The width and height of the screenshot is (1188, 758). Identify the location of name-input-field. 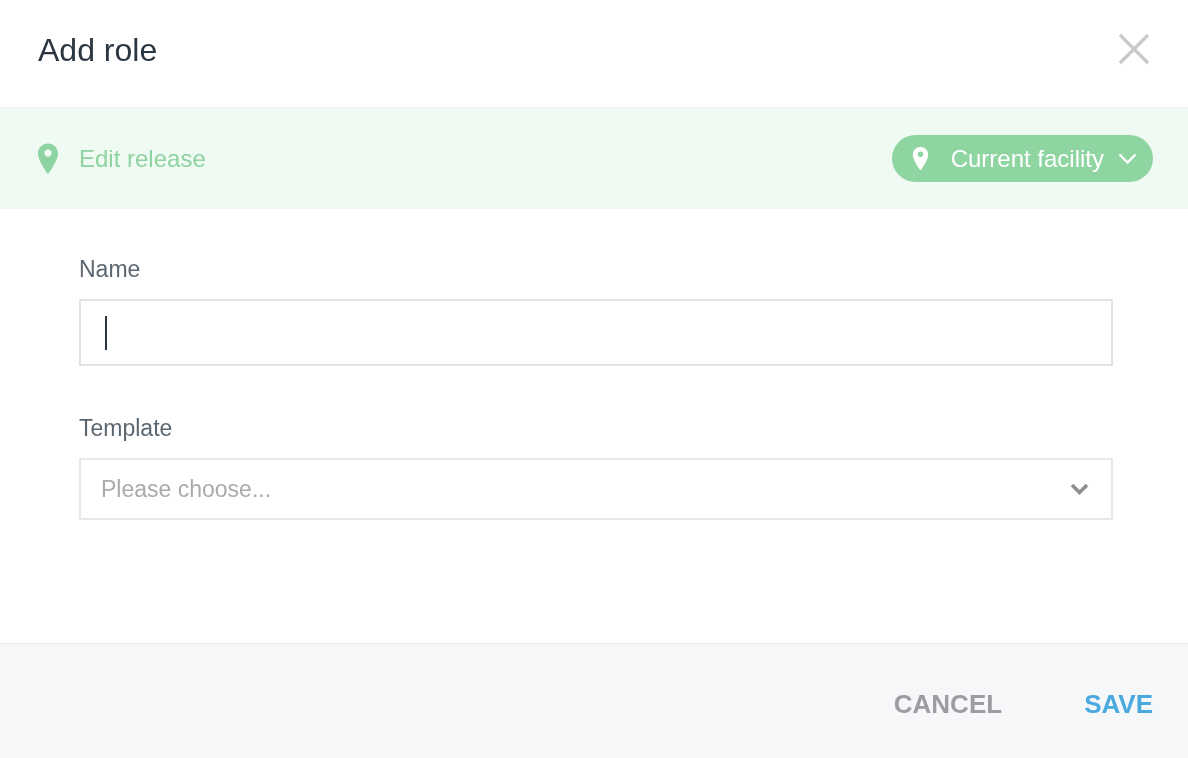
(596, 332).